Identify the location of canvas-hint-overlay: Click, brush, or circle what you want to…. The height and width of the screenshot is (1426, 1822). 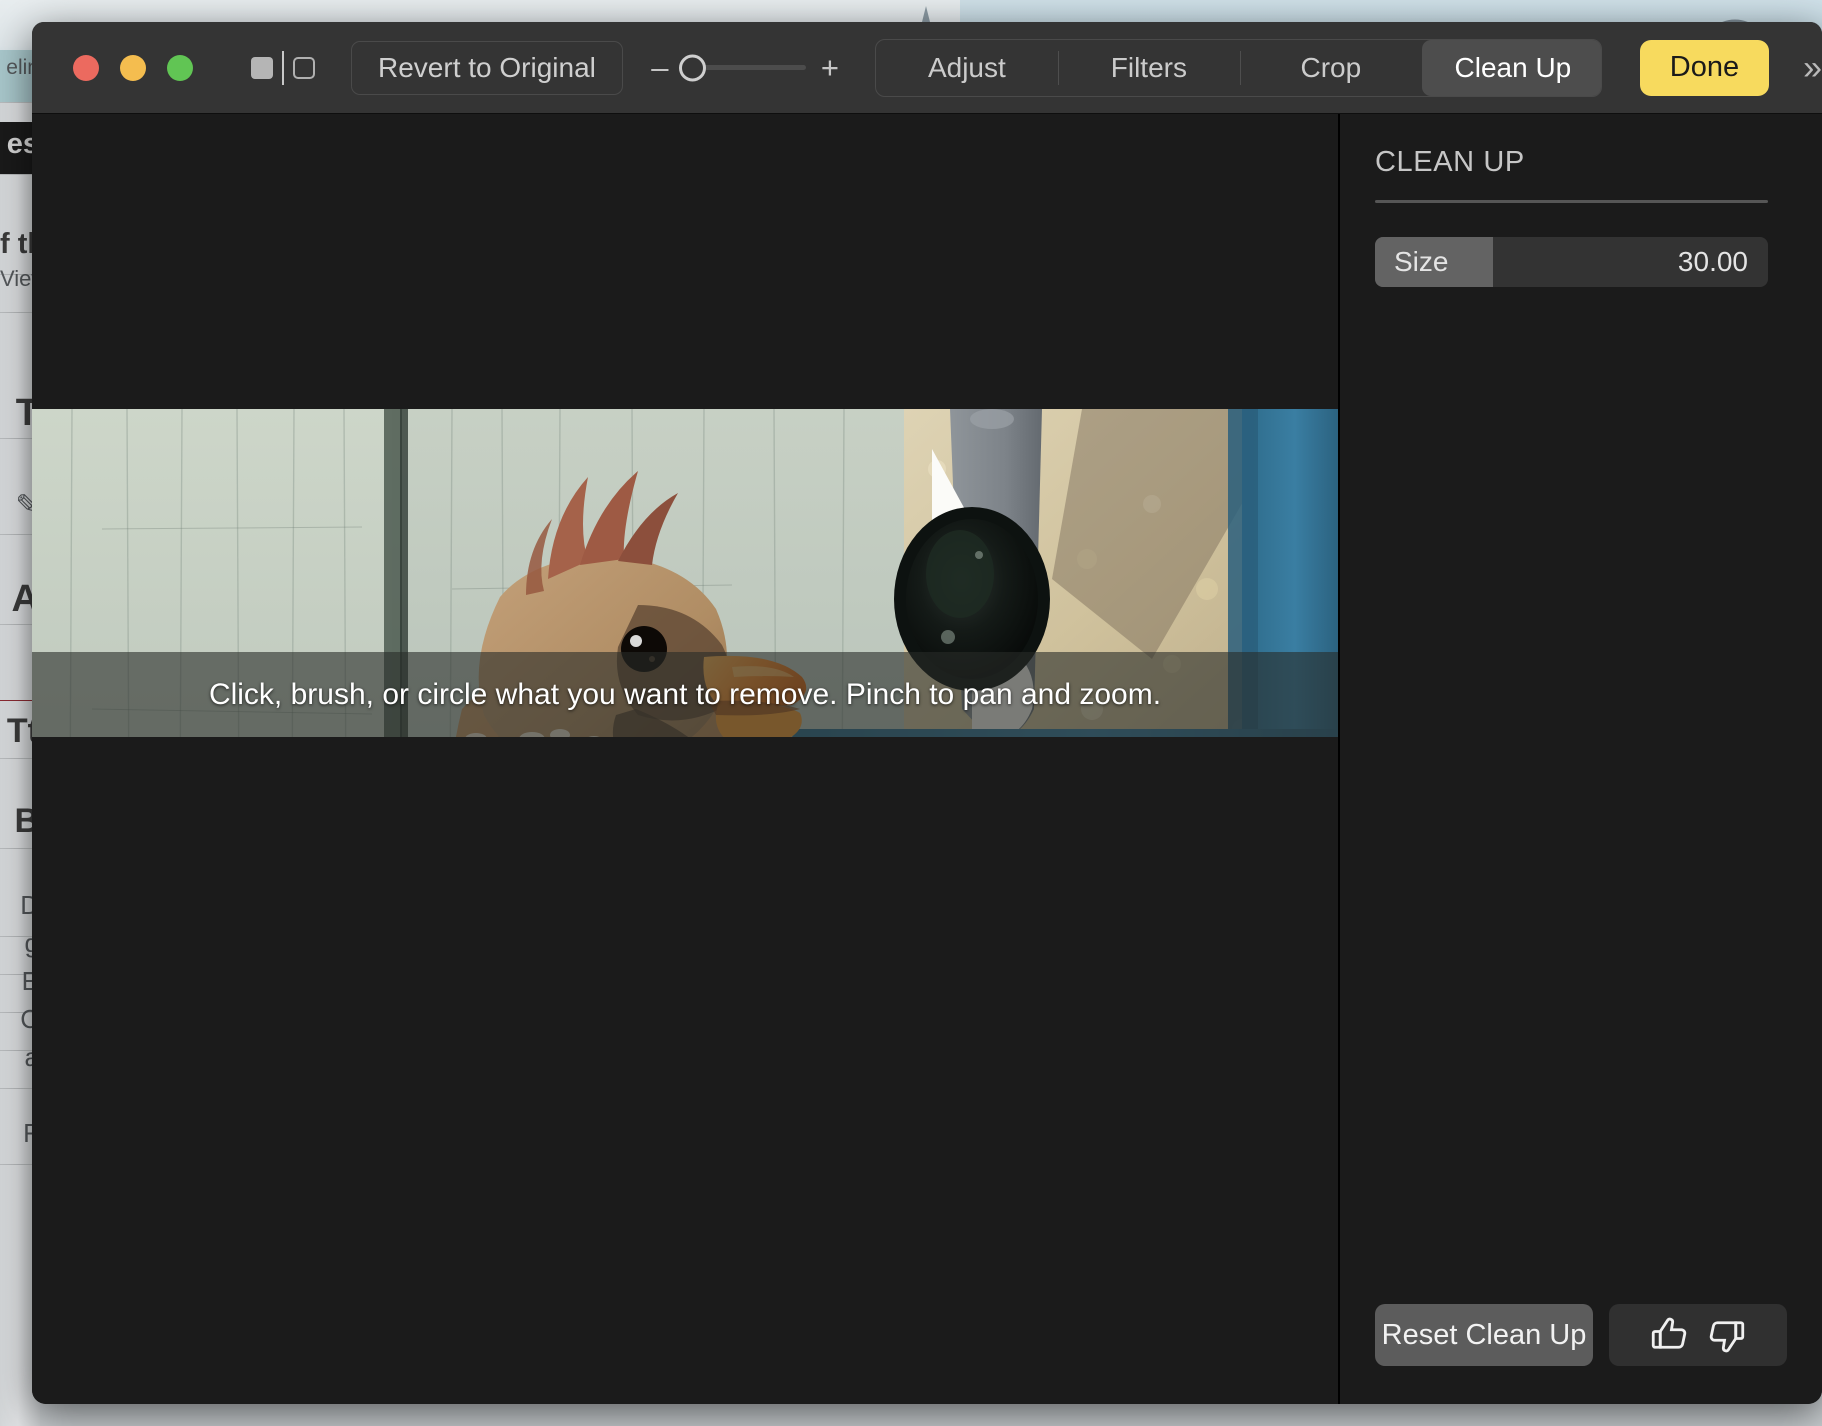
(685, 694).